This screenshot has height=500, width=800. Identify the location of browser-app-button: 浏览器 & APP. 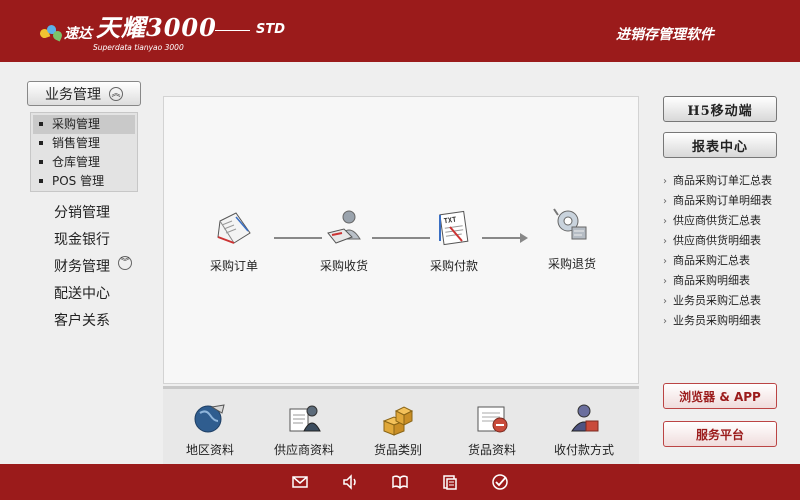
(720, 396).